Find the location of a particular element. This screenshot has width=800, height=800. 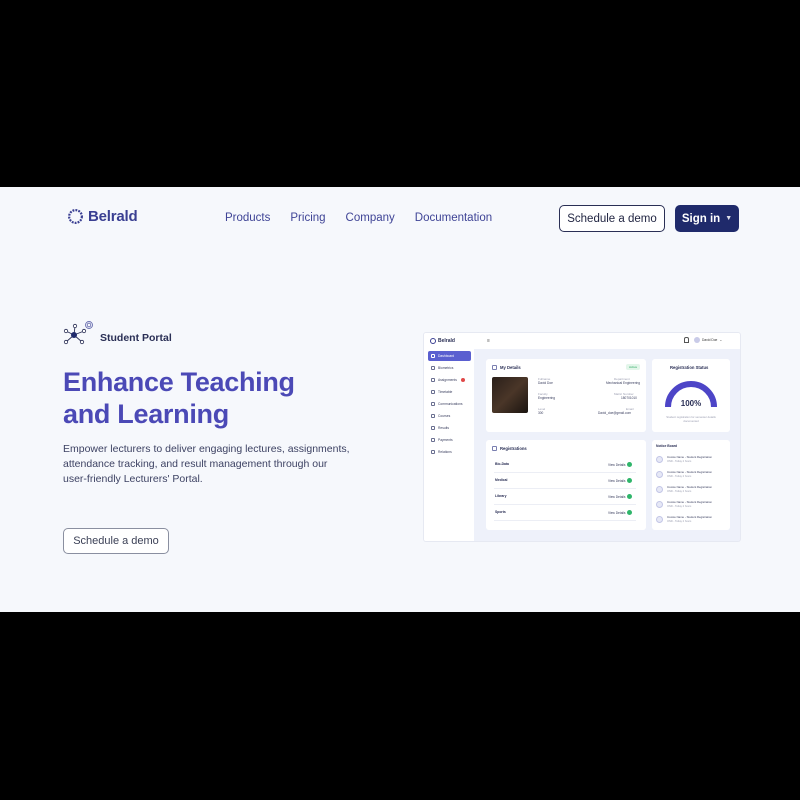

network-nodes-icon is located at coordinates (78, 333).